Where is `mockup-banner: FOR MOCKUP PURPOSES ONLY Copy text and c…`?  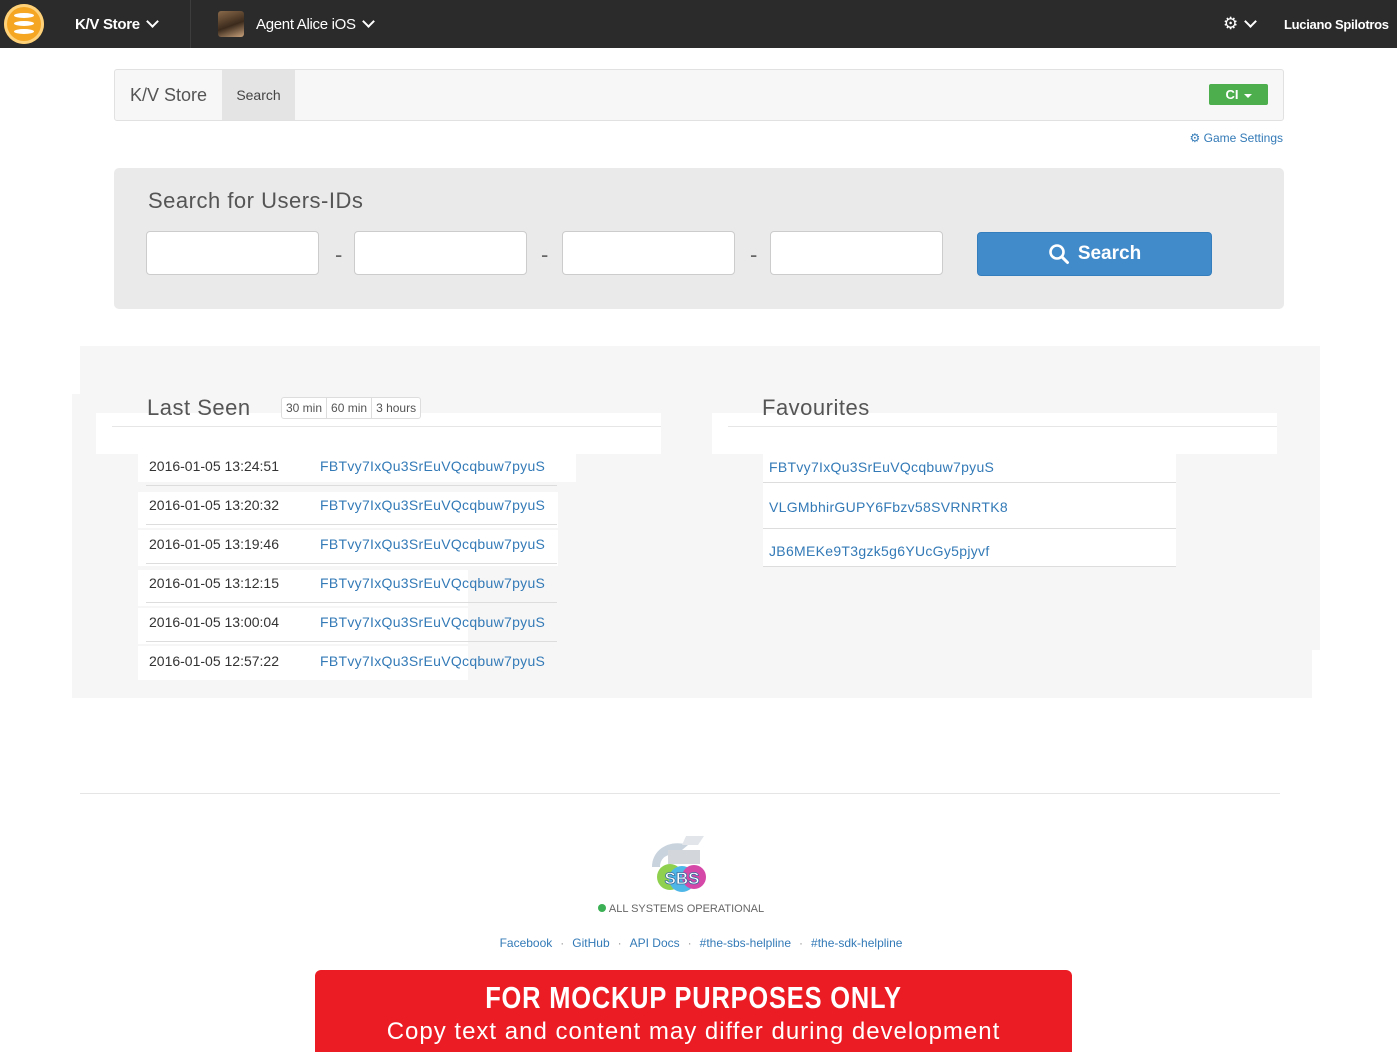 mockup-banner: FOR MOCKUP PURPOSES ONLY Copy text and c… is located at coordinates (693, 1011).